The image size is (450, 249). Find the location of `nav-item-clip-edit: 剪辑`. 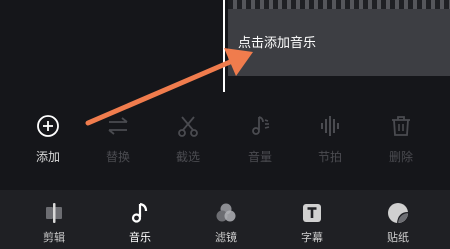

nav-item-clip-edit: 剪辑 is located at coordinates (54, 219).